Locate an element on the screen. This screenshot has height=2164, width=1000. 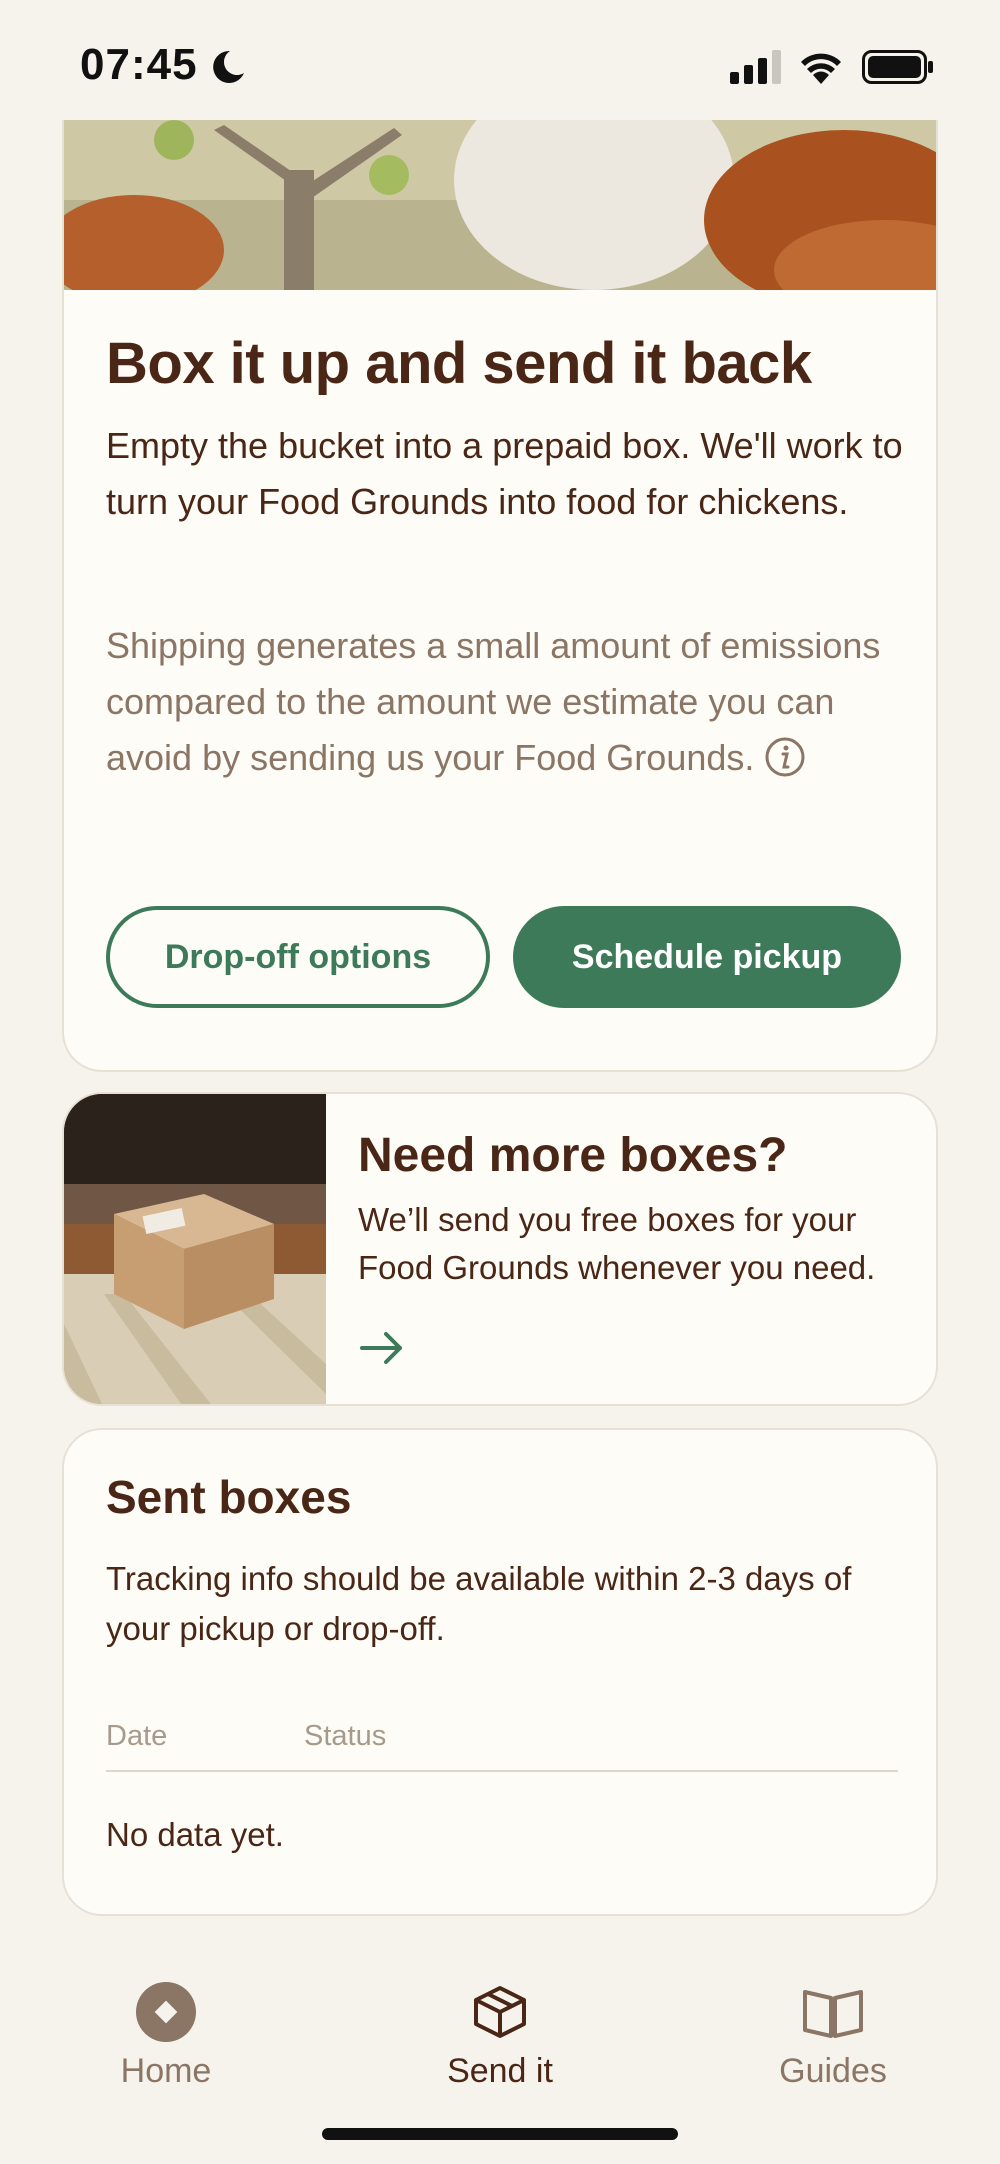
box-icon is located at coordinates (500, 2012).